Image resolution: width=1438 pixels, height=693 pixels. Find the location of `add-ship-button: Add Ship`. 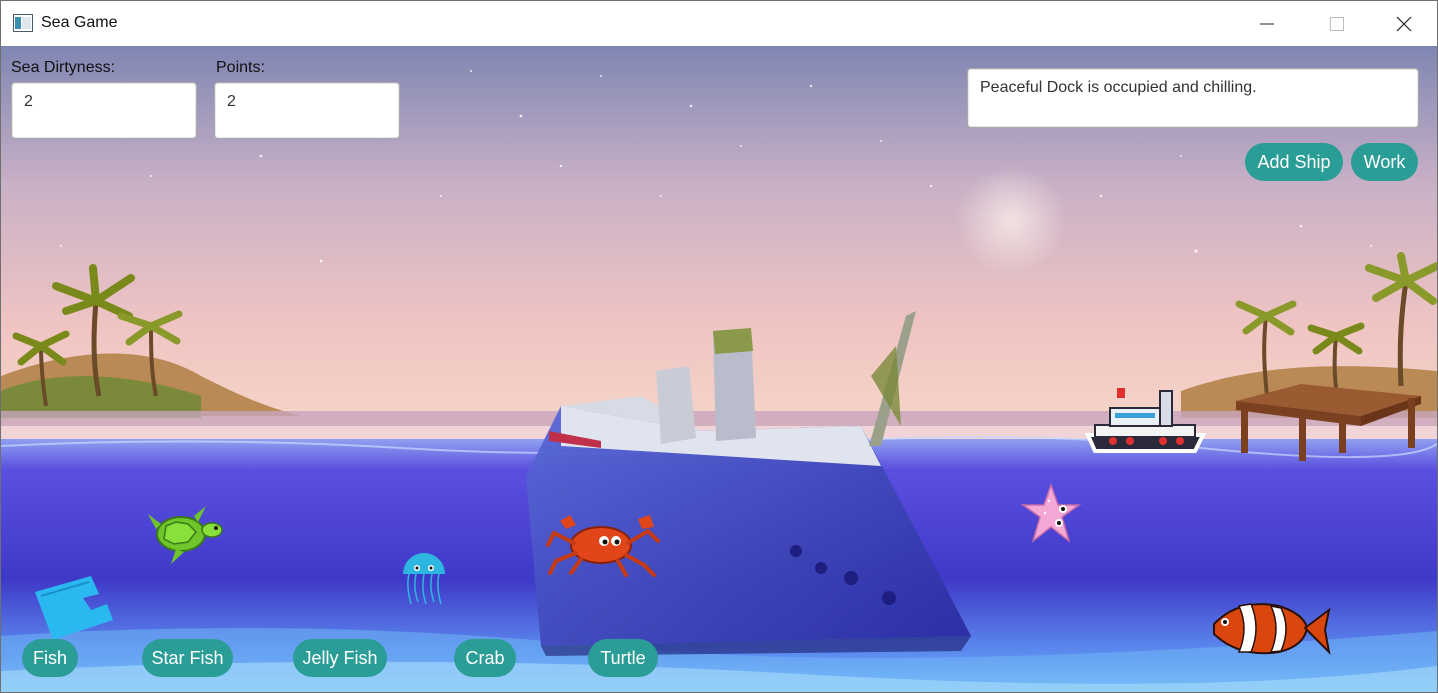

add-ship-button: Add Ship is located at coordinates (1294, 162).